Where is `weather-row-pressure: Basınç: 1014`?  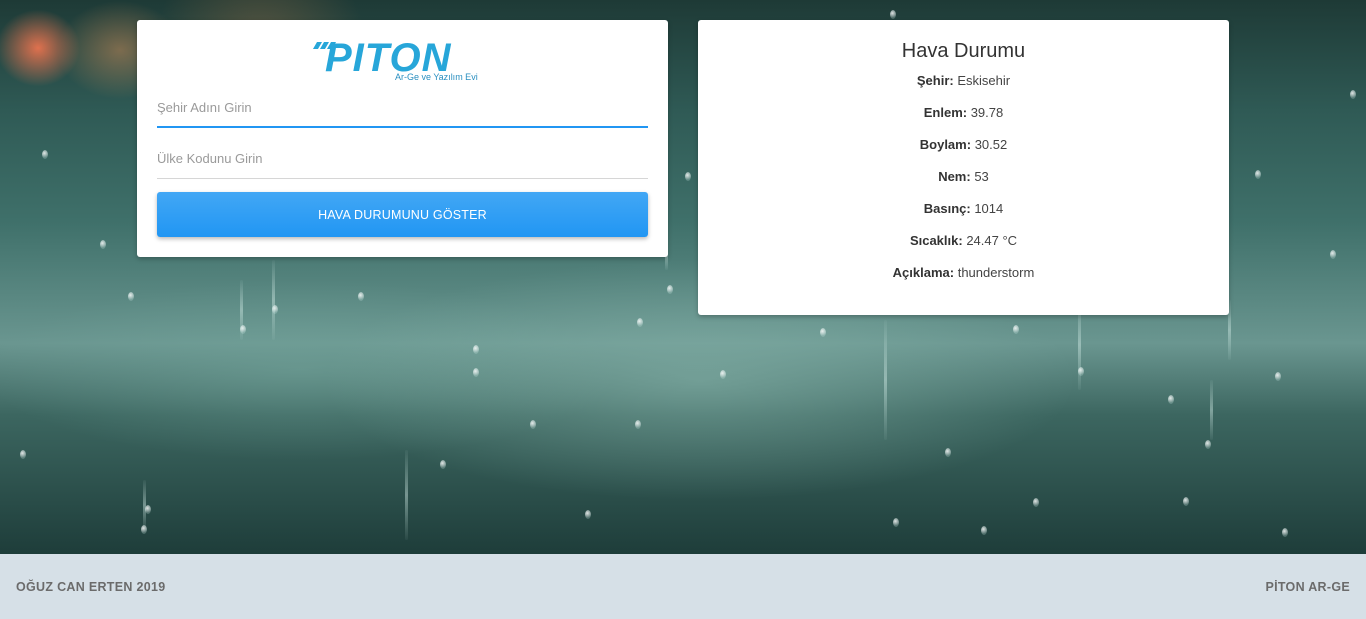 weather-row-pressure: Basınç: 1014 is located at coordinates (963, 208).